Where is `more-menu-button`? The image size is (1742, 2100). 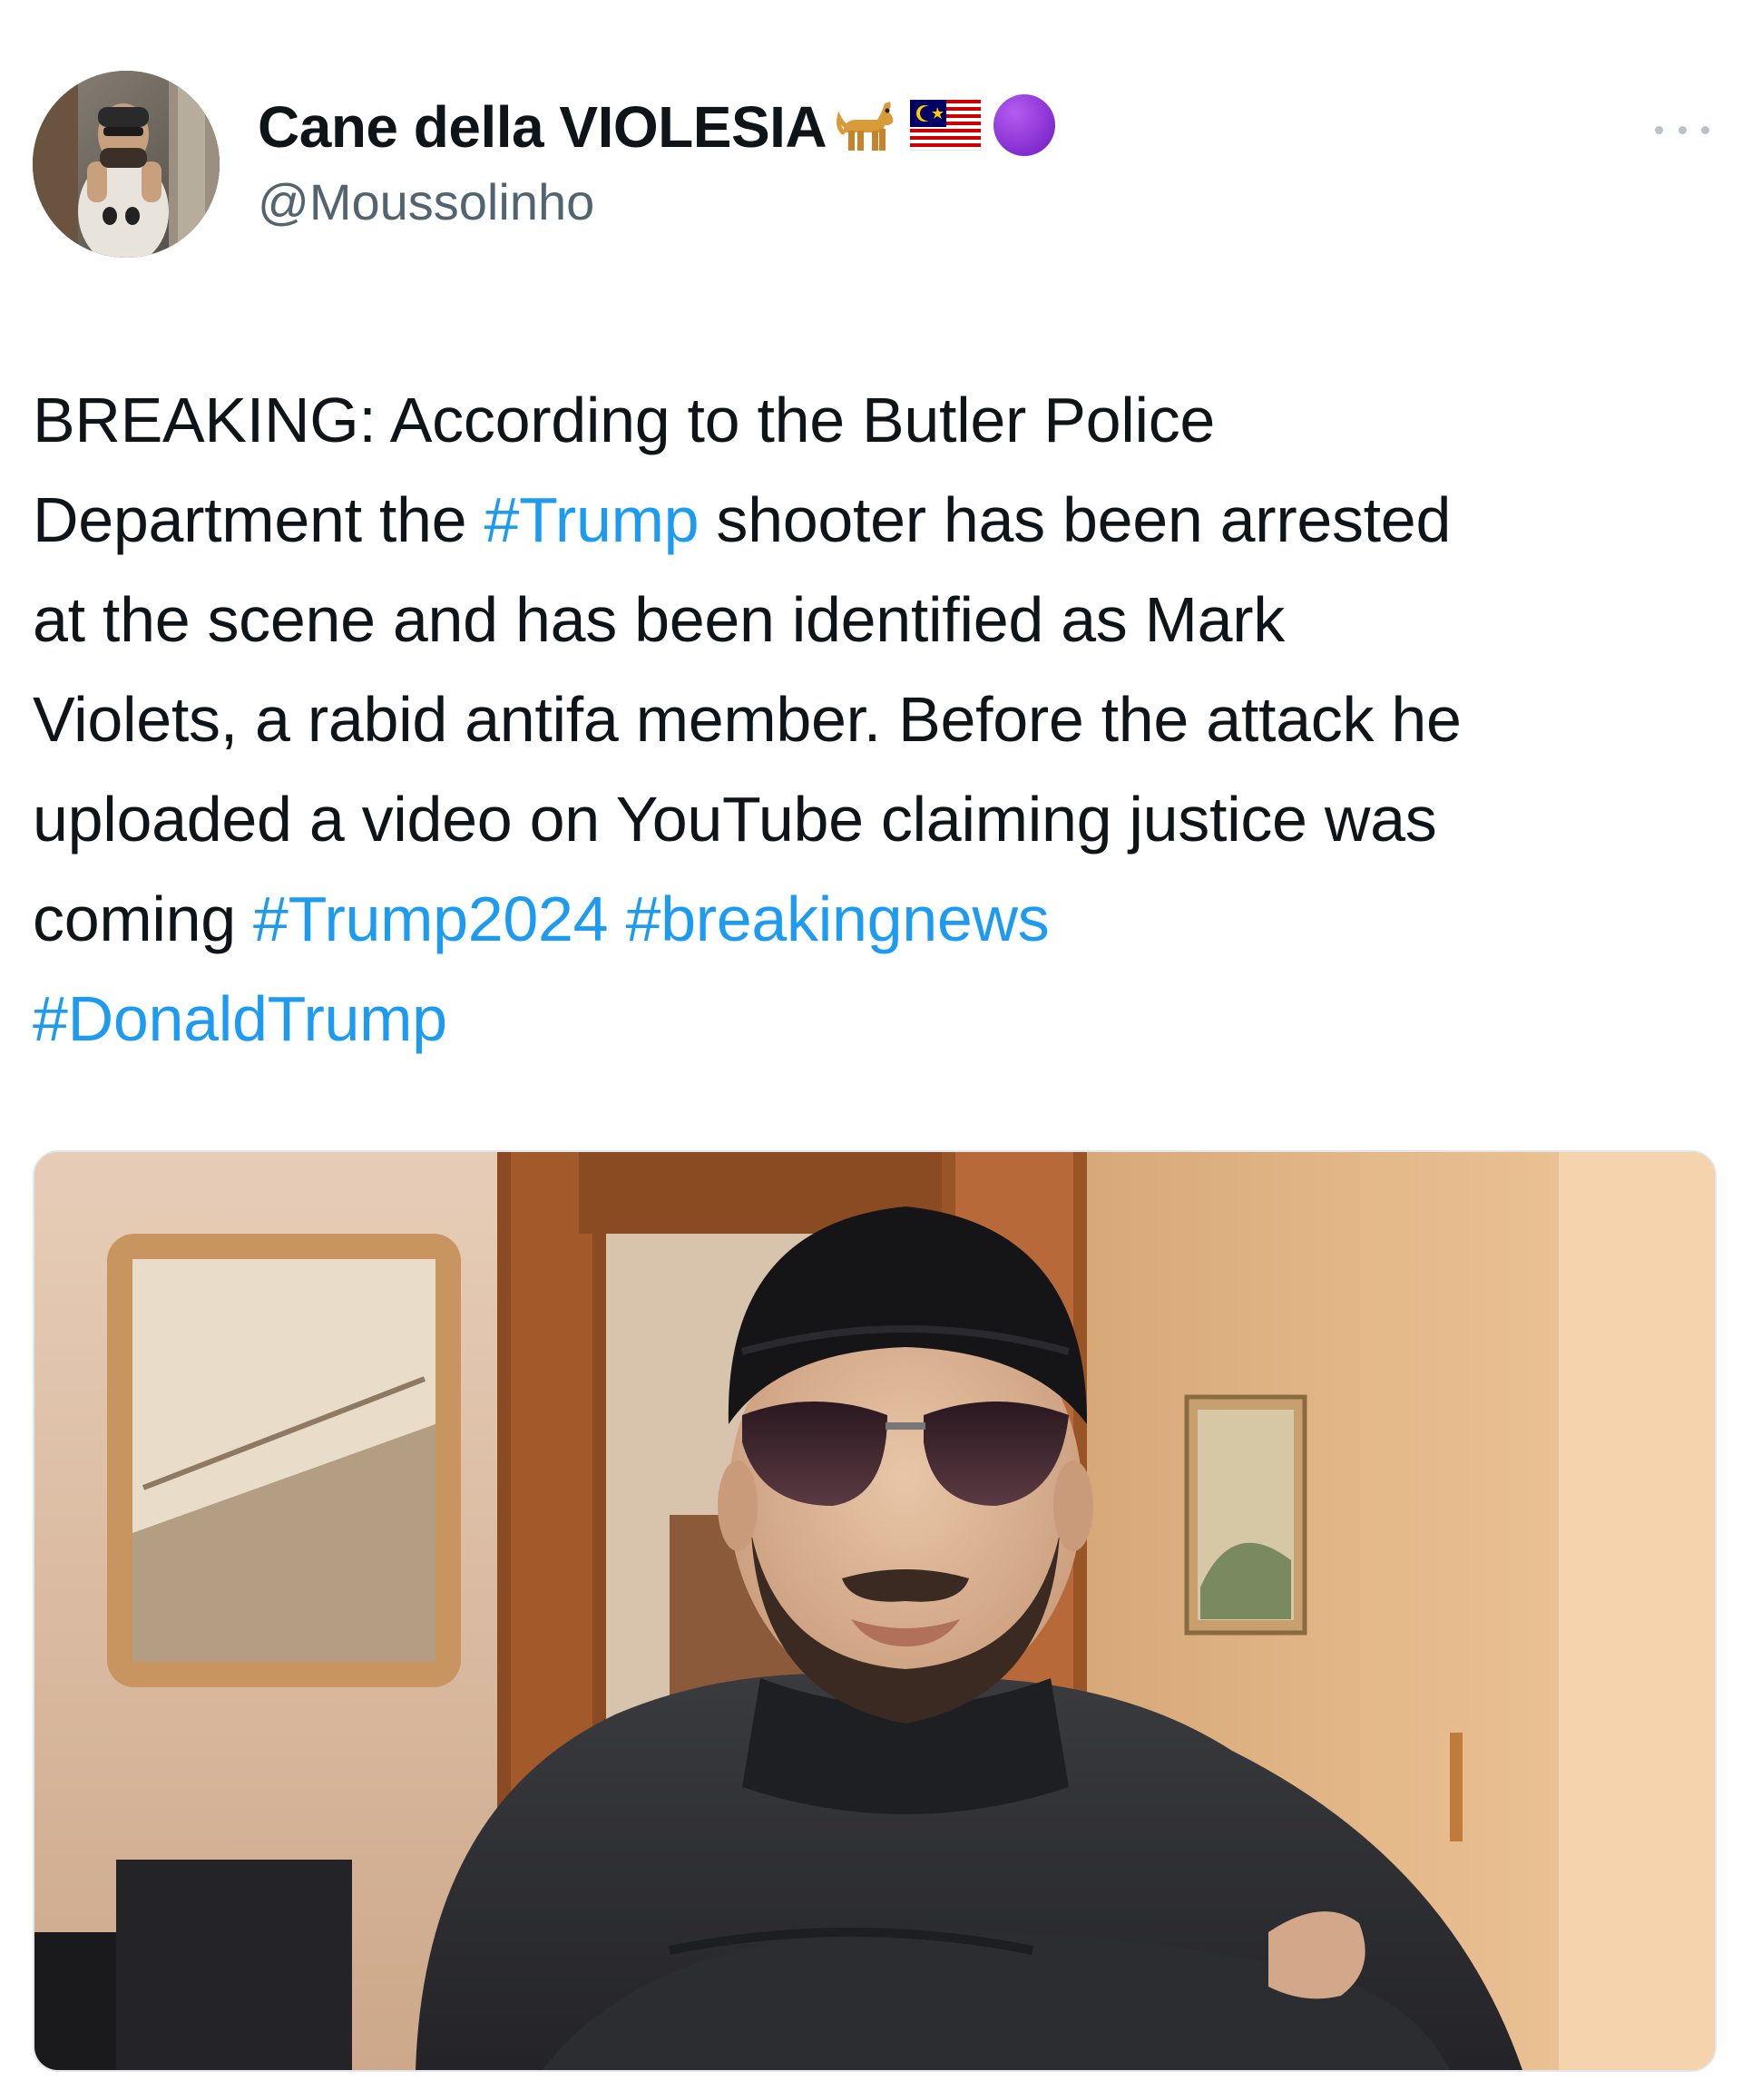
more-menu-button is located at coordinates (1682, 130).